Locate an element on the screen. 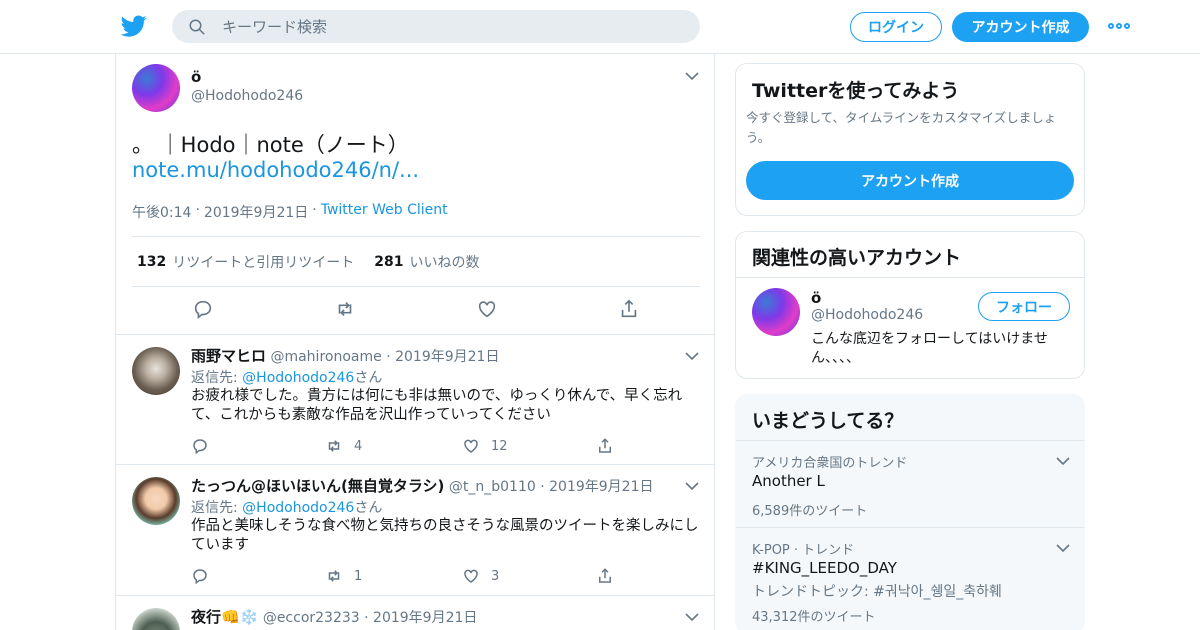 This screenshot has height=630, width=1200. author-handle: @eccor23233 is located at coordinates (311, 618).